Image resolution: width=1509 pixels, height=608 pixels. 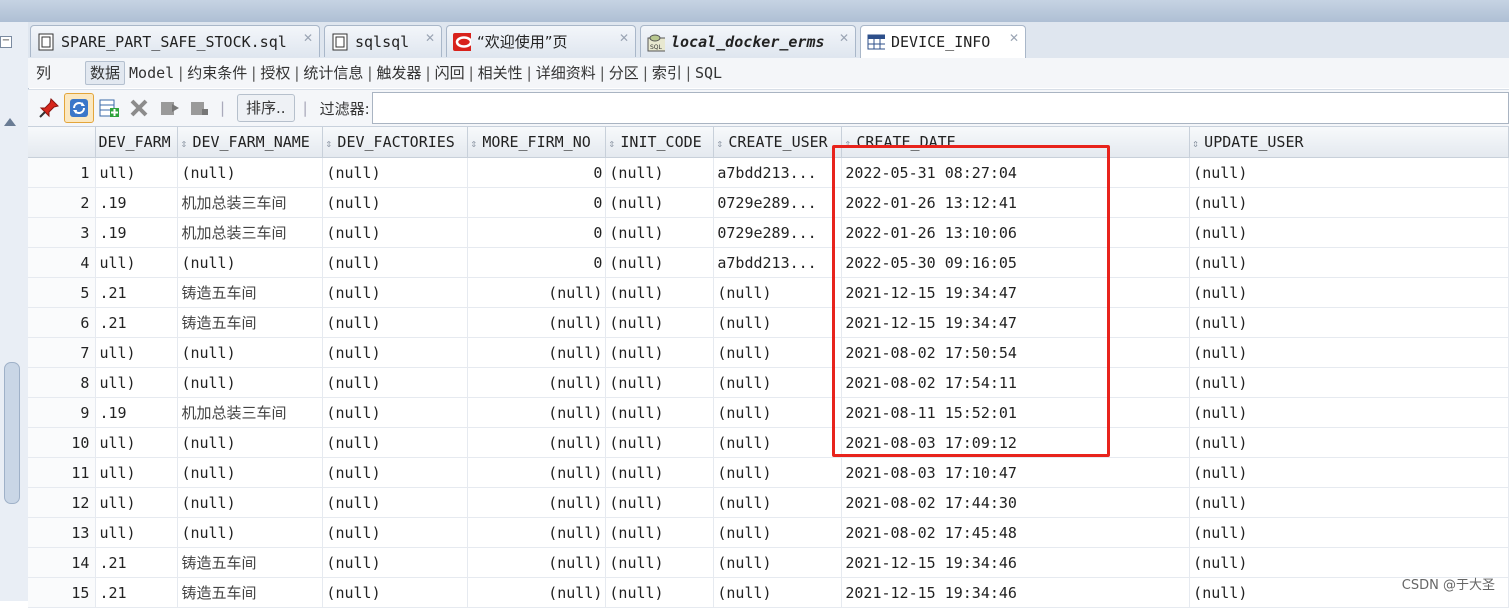 What do you see at coordinates (275, 73) in the screenshot?
I see `subtab-grants: 授权` at bounding box center [275, 73].